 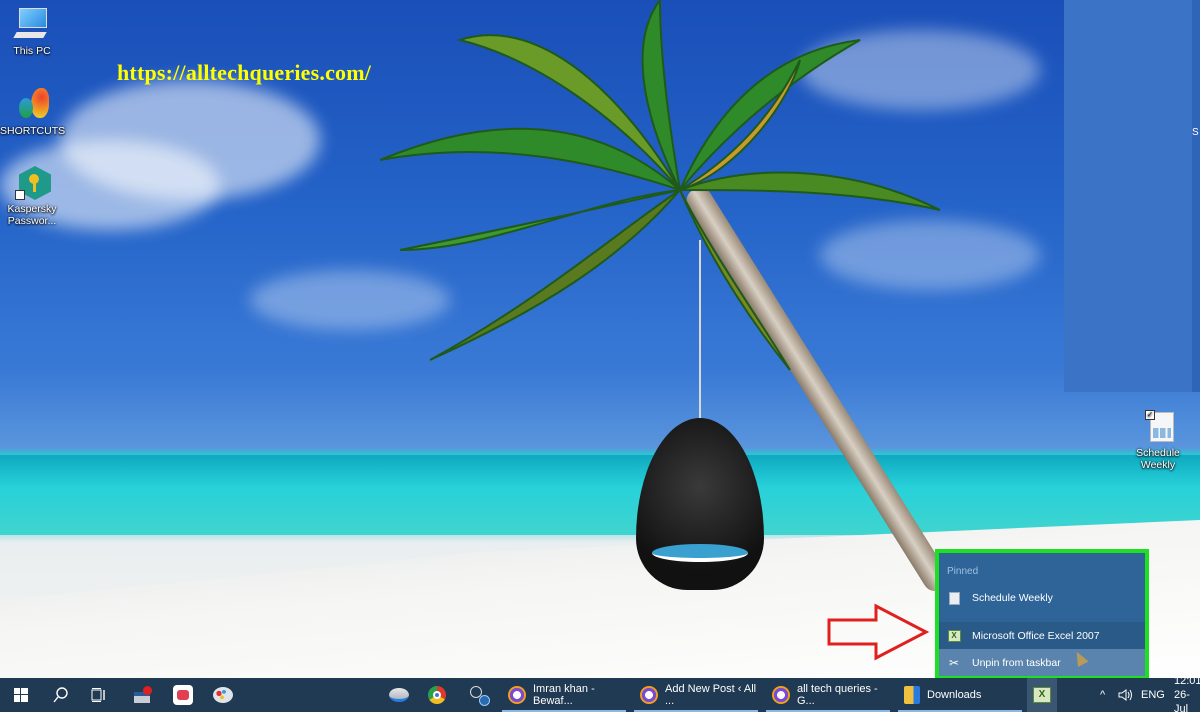 I want to click on desktop-icon-label: Kaspersky, so click(x=32, y=209).